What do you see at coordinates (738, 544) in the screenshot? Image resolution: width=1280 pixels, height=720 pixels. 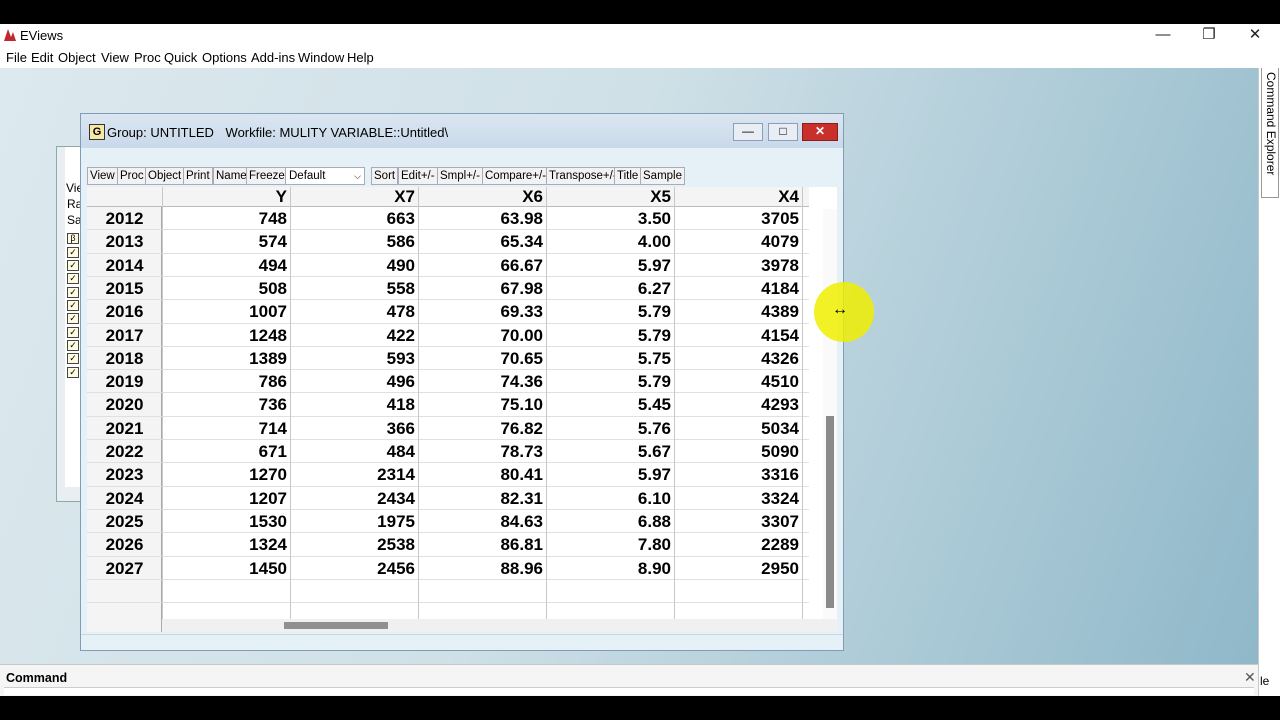 I see `table-cell: 2289` at bounding box center [738, 544].